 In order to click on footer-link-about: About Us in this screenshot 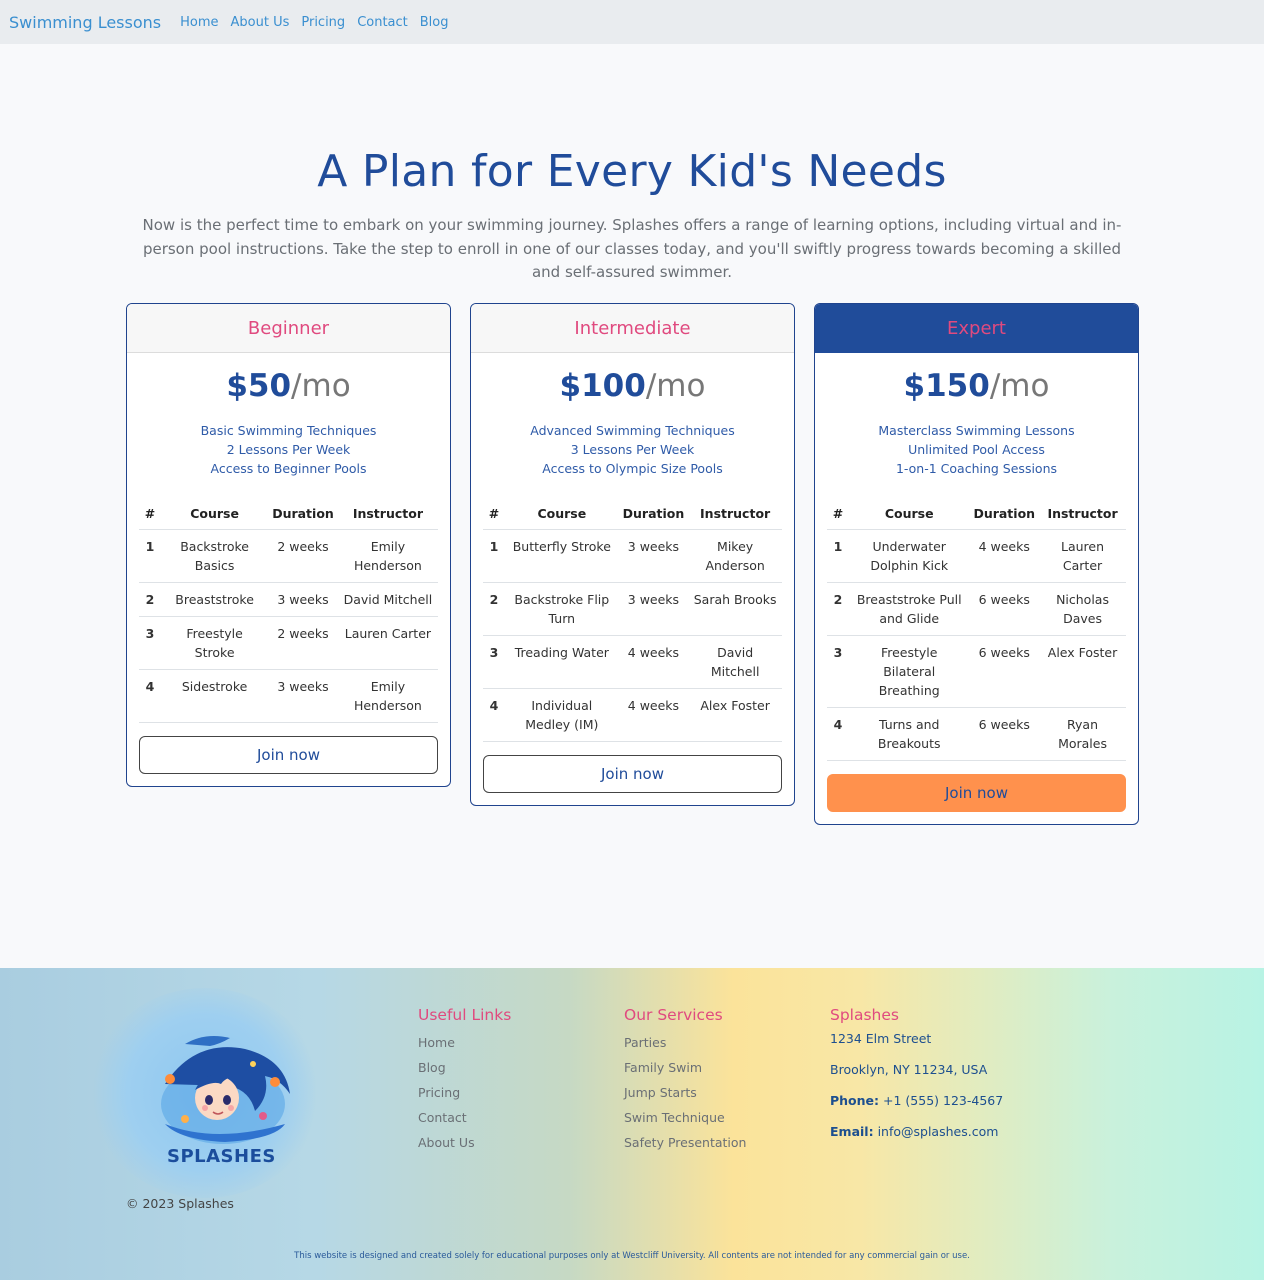, I will do `click(464, 1142)`.